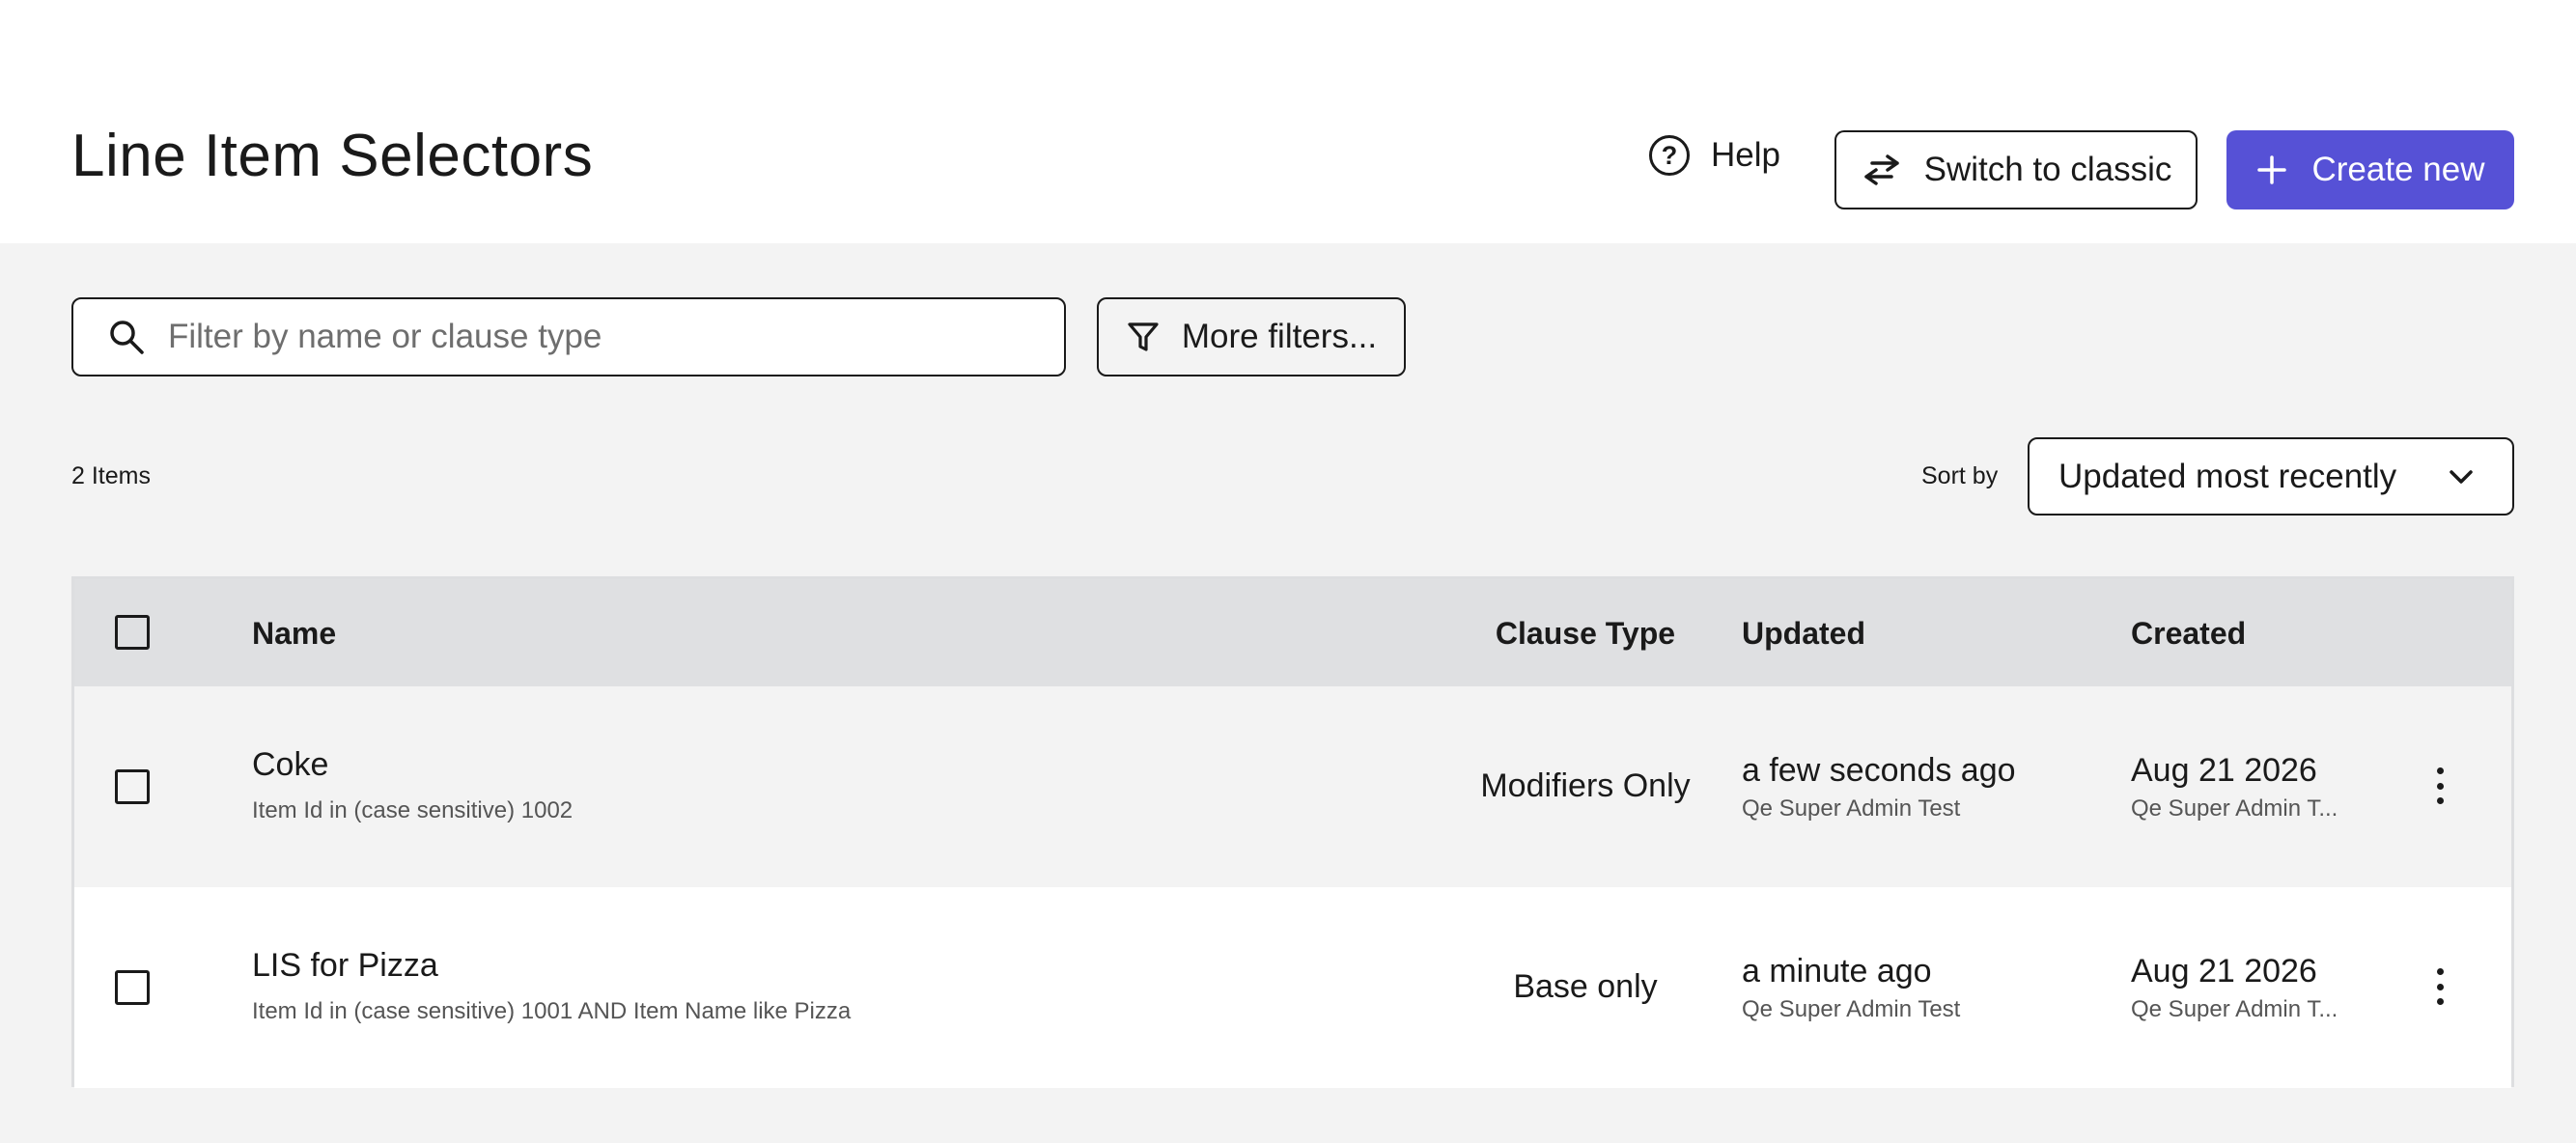  Describe the element at coordinates (1881, 169) in the screenshot. I see `swap-arrows-icon` at that location.